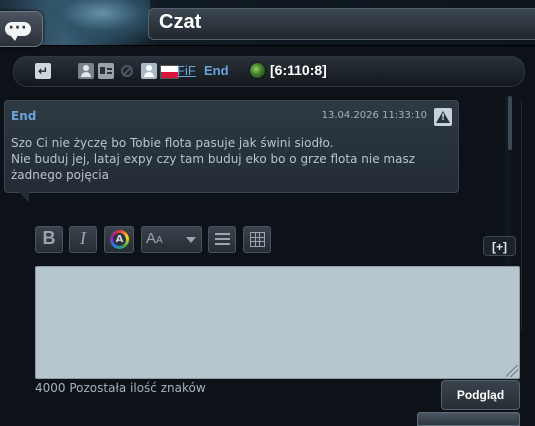  I want to click on user-icon, so click(86, 71).